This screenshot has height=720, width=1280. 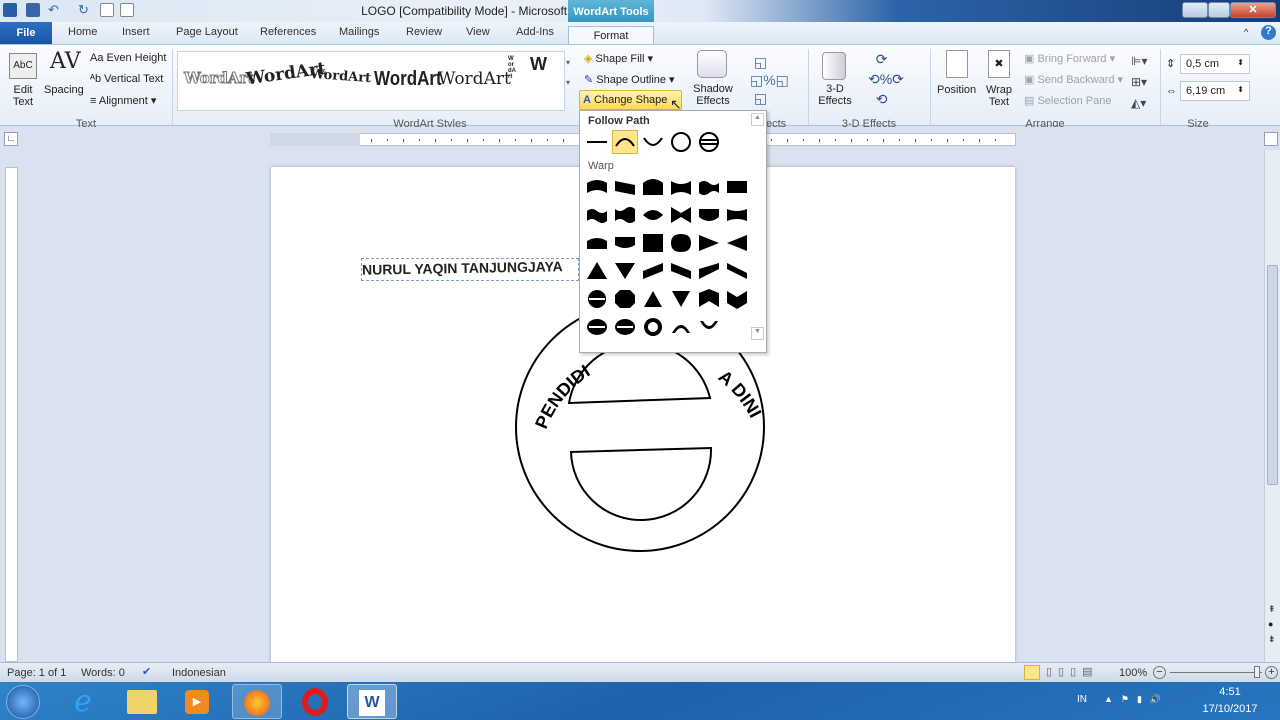 What do you see at coordinates (630, 100) in the screenshot?
I see `change-shape-button: A Change Shape` at bounding box center [630, 100].